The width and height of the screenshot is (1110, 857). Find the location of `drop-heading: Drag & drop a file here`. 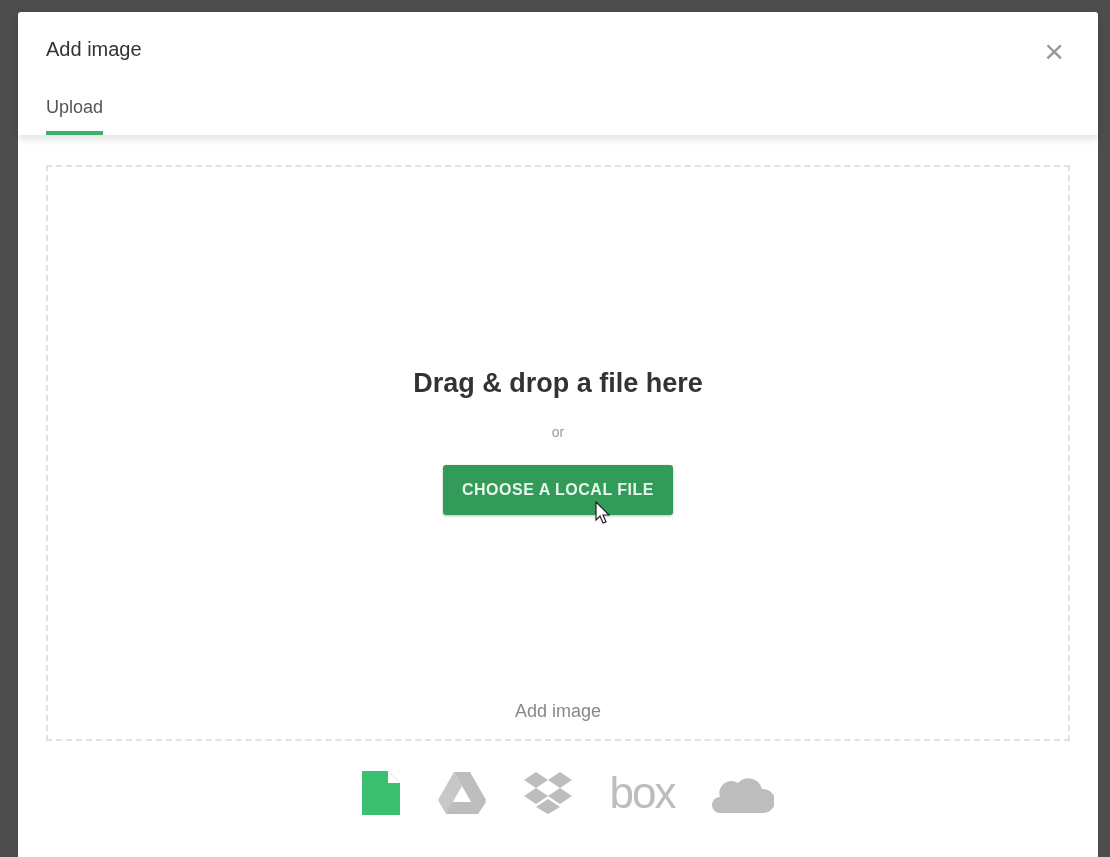

drop-heading: Drag & drop a file here is located at coordinates (558, 383).